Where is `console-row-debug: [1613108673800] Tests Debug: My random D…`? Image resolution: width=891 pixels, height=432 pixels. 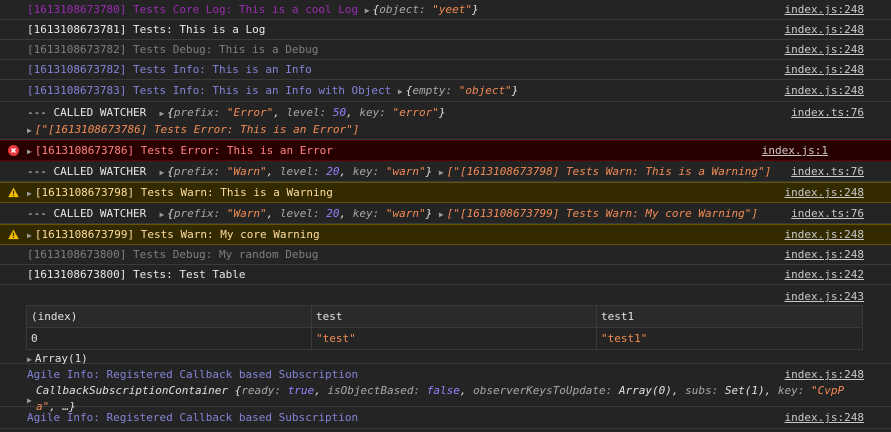
console-row-debug: [1613108673800] Tests Debug: My random D… is located at coordinates (445, 255).